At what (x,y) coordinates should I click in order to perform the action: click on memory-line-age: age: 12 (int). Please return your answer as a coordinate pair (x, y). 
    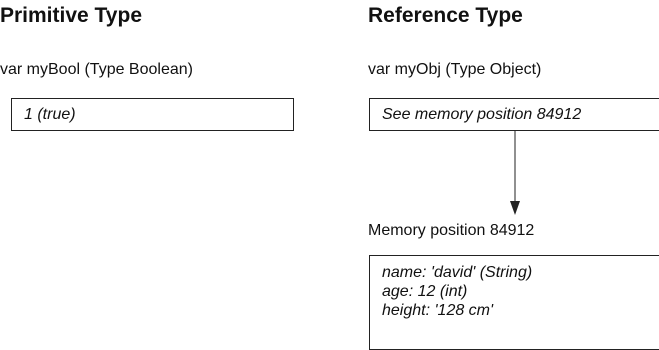
    Looking at the image, I should click on (425, 291).